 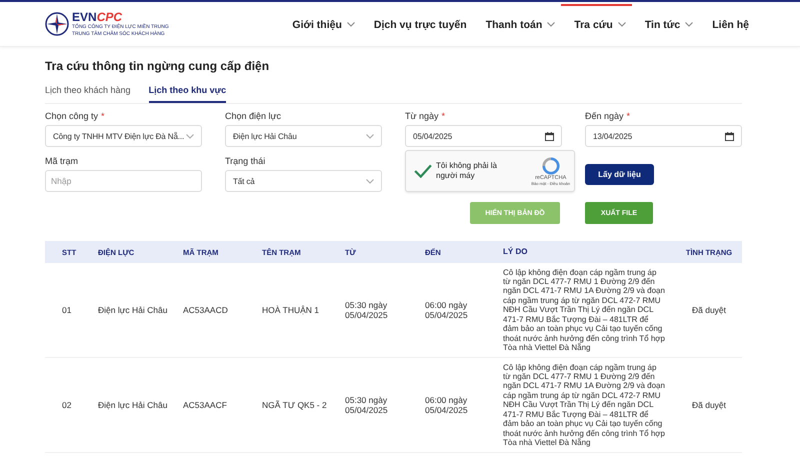 What do you see at coordinates (88, 92) in the screenshot?
I see `tab: Lịch theo khách hàng` at bounding box center [88, 92].